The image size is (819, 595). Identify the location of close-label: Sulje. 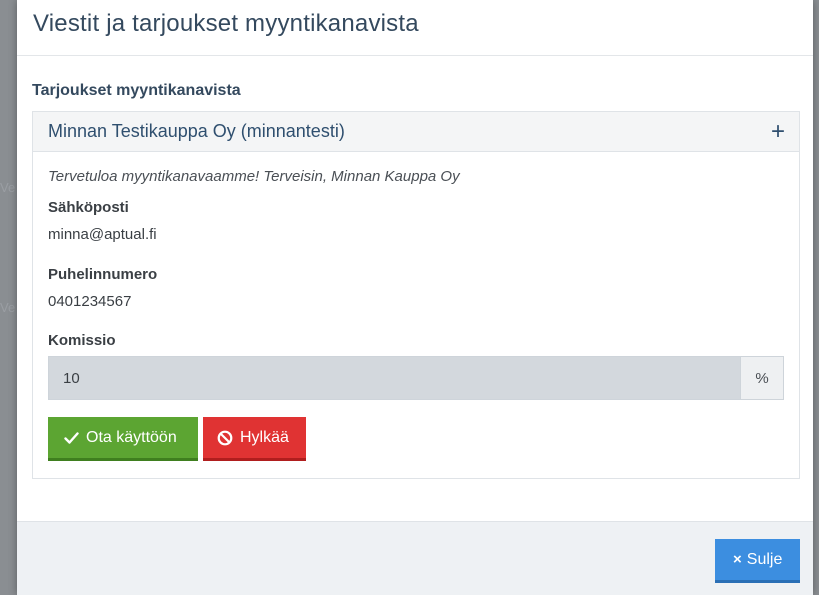
(764, 559).